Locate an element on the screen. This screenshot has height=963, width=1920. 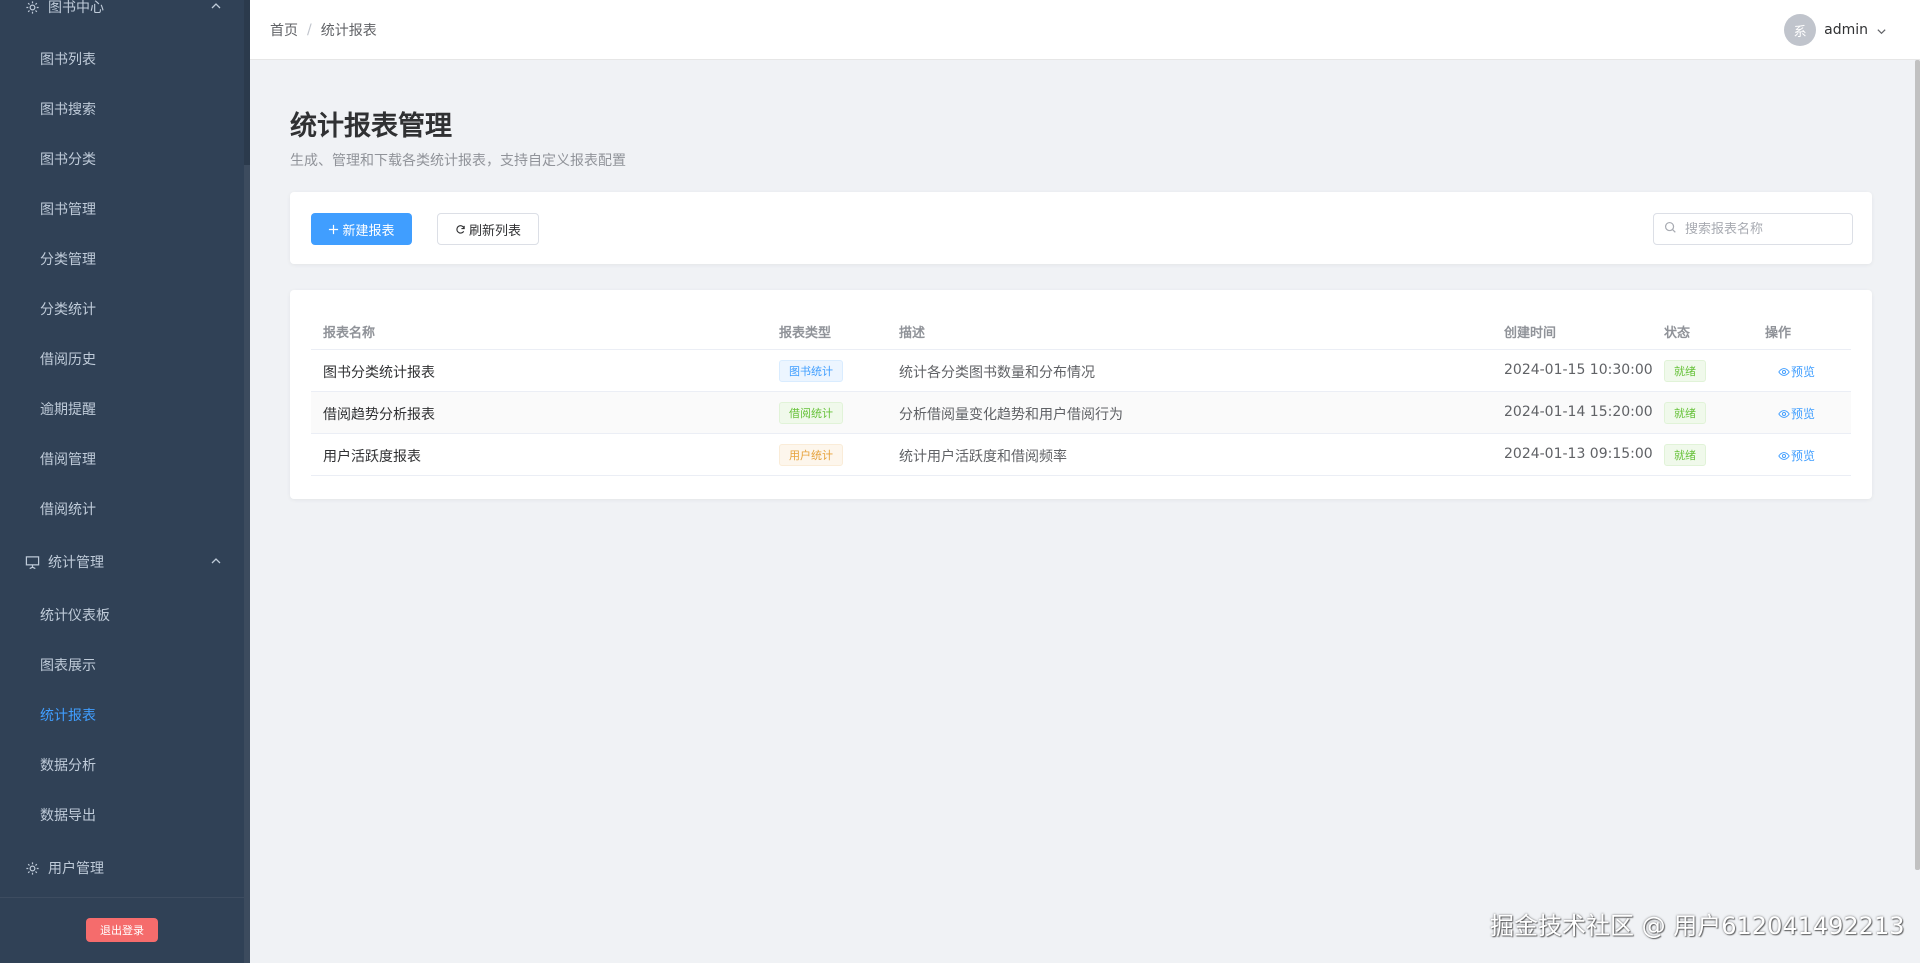
menu-group-stats: 统计管理 is located at coordinates (122, 562).